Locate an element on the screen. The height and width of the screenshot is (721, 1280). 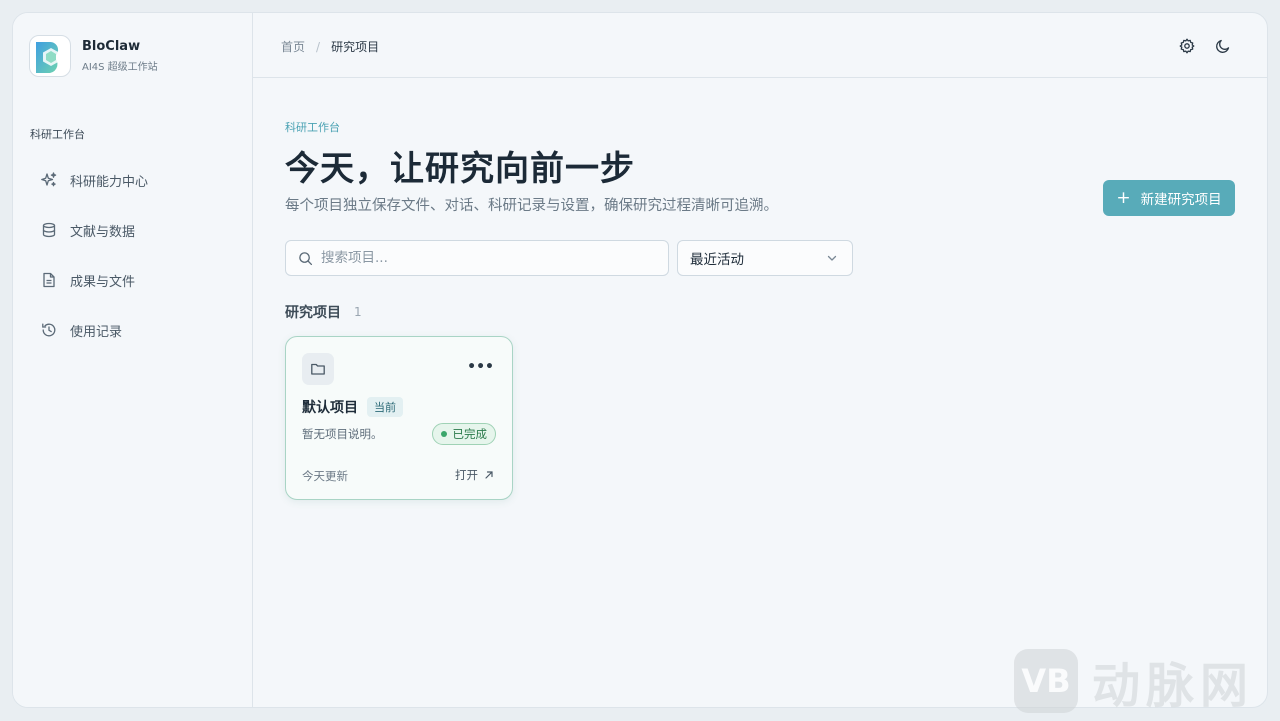
sidebar-item-label: 成果与文件 is located at coordinates (103, 282).